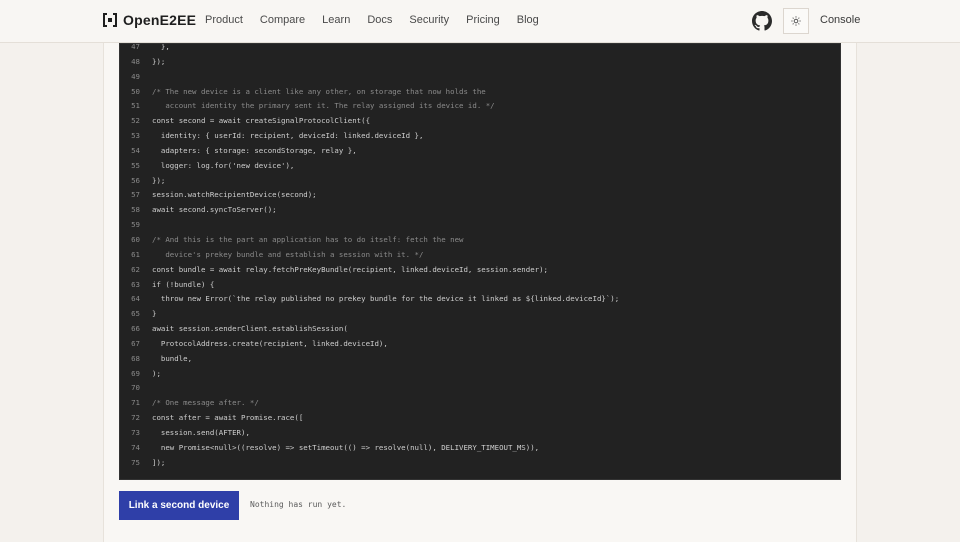  What do you see at coordinates (369, 463) in the screenshot?
I see `code-line: 75]);` at bounding box center [369, 463].